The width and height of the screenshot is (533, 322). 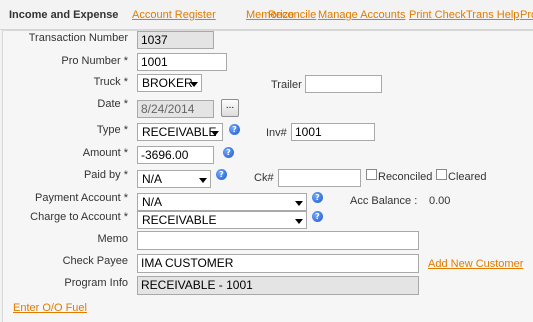 I want to click on charge-to-account-value: RECEIVABLE, so click(x=179, y=220).